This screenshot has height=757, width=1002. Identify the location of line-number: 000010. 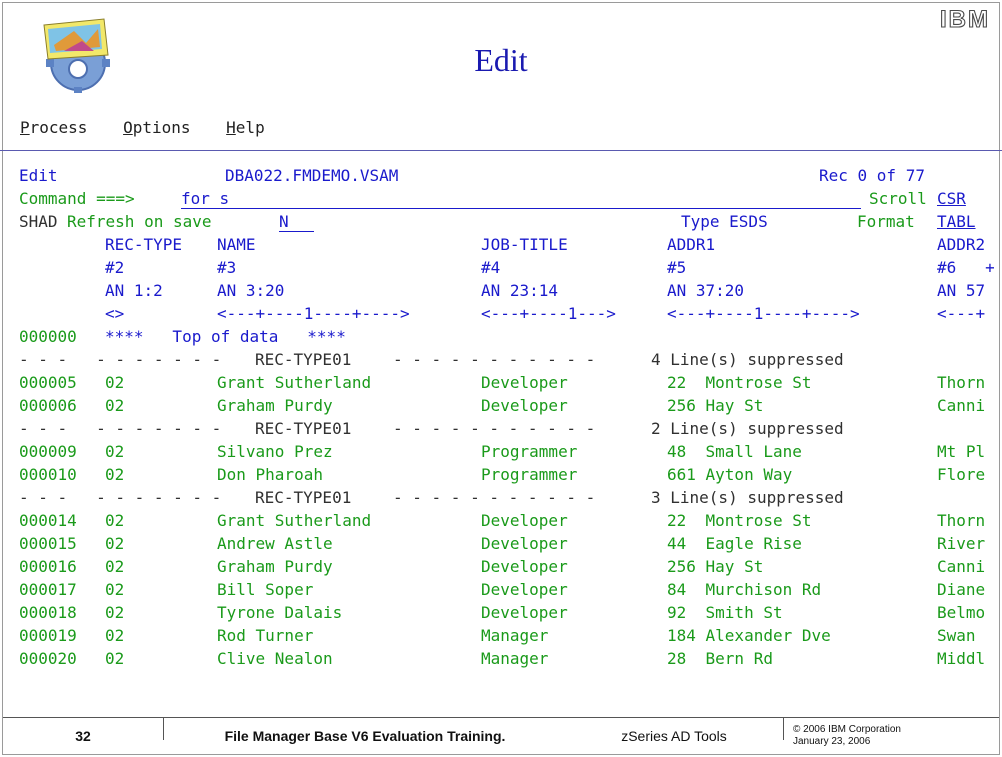
(48, 474).